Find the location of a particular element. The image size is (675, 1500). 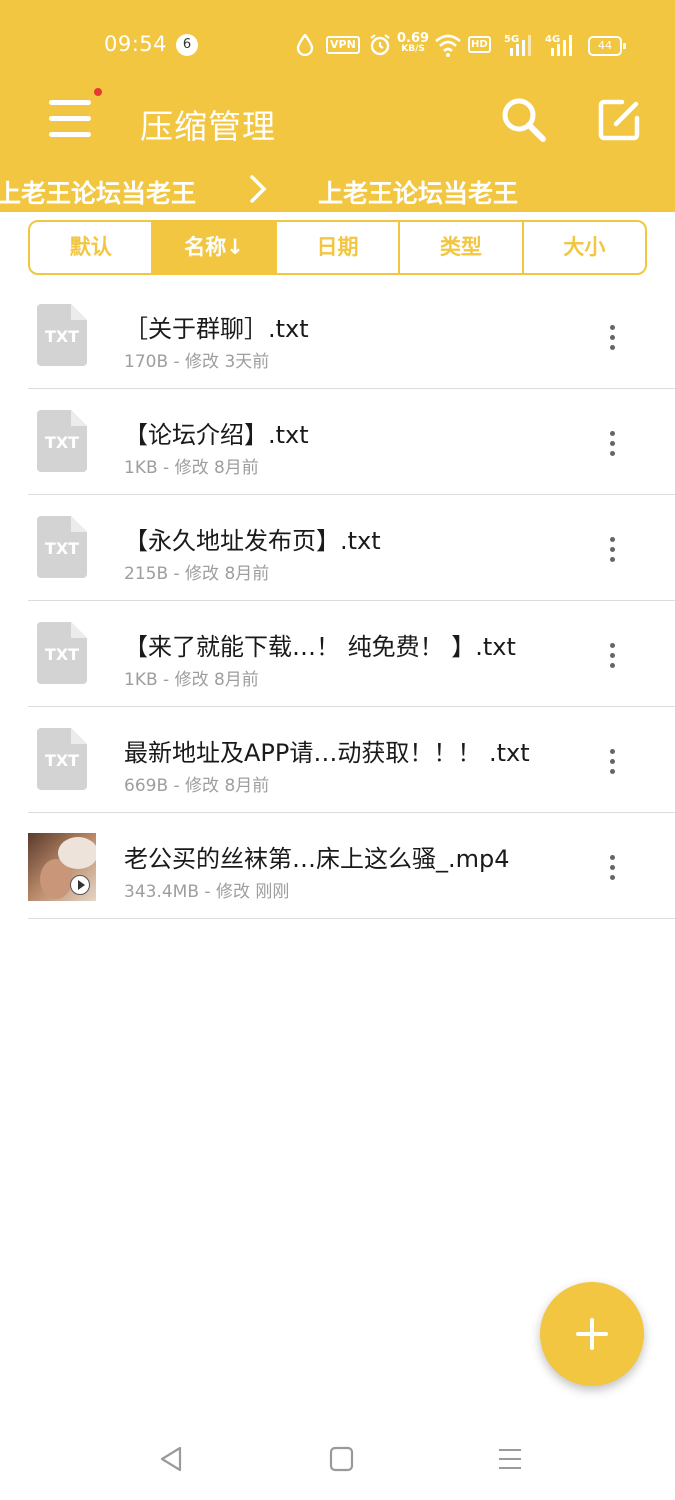

status-time: 09:54 is located at coordinates (136, 44).